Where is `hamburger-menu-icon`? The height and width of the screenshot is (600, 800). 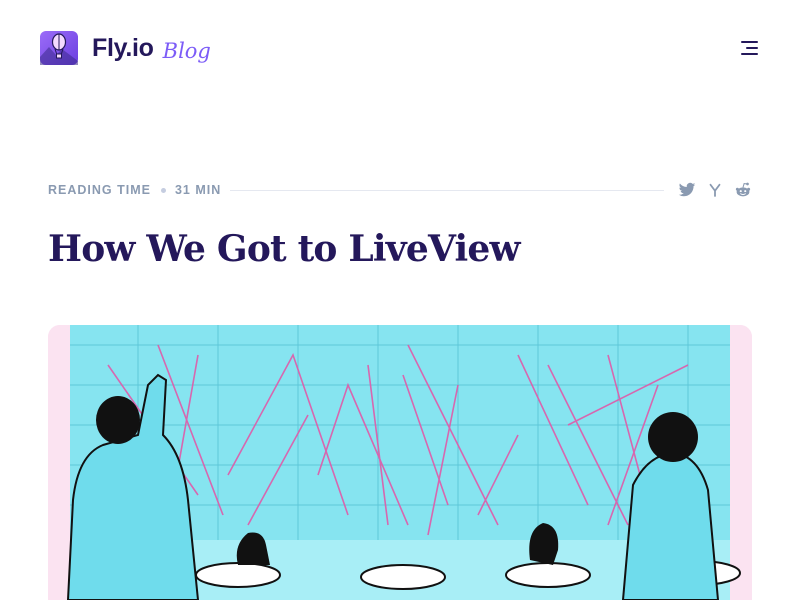
hamburger-menu-icon is located at coordinates (749, 48).